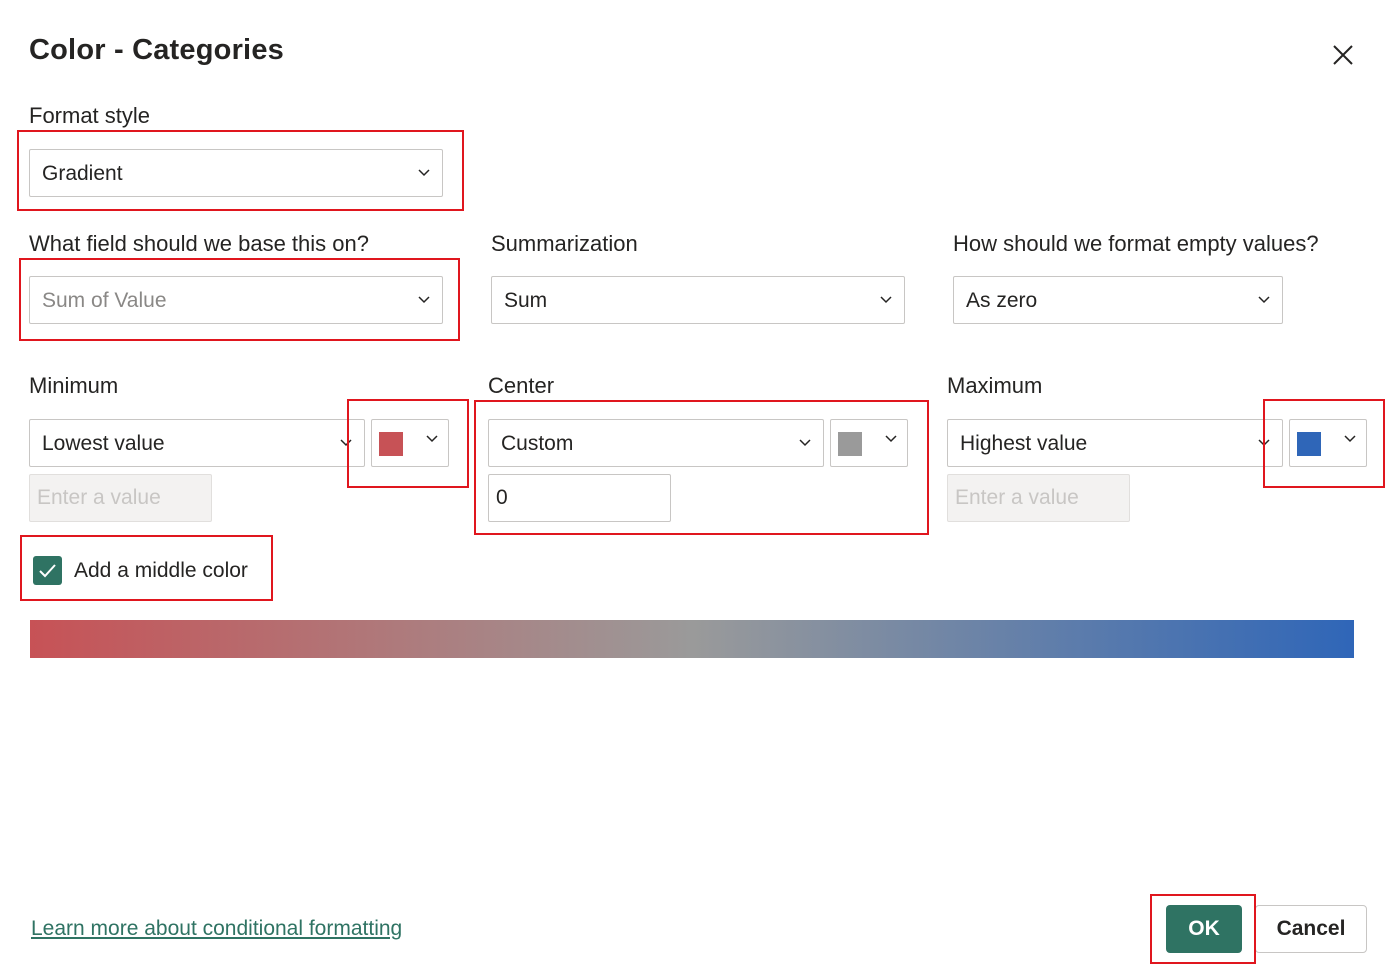 This screenshot has height=976, width=1387. Describe the element at coordinates (161, 570) in the screenshot. I see `middle-color-label: Add a middle color` at that location.